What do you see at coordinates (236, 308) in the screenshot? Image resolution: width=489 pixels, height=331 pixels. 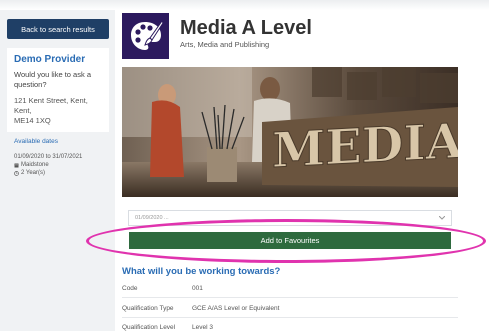 I see `row-value: GCE A/AS Level or Equivalent` at bounding box center [236, 308].